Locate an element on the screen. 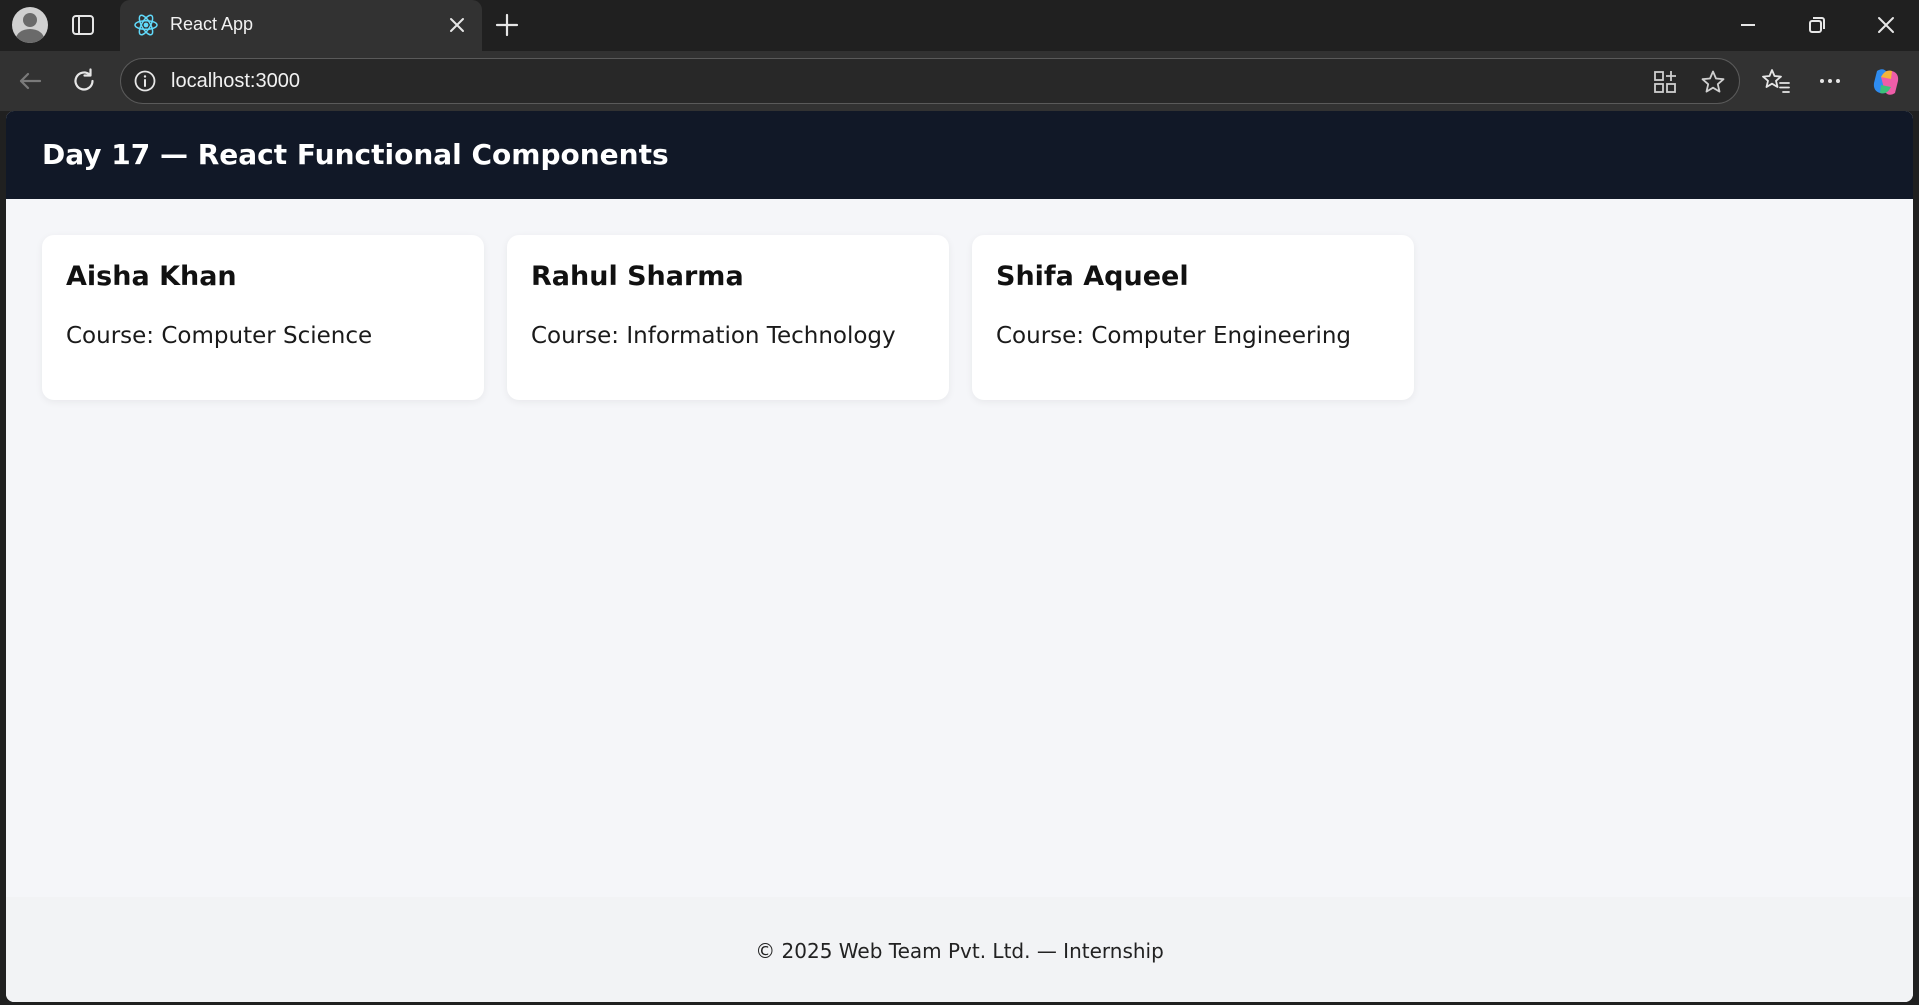  close-window-icon is located at coordinates (1886, 25).